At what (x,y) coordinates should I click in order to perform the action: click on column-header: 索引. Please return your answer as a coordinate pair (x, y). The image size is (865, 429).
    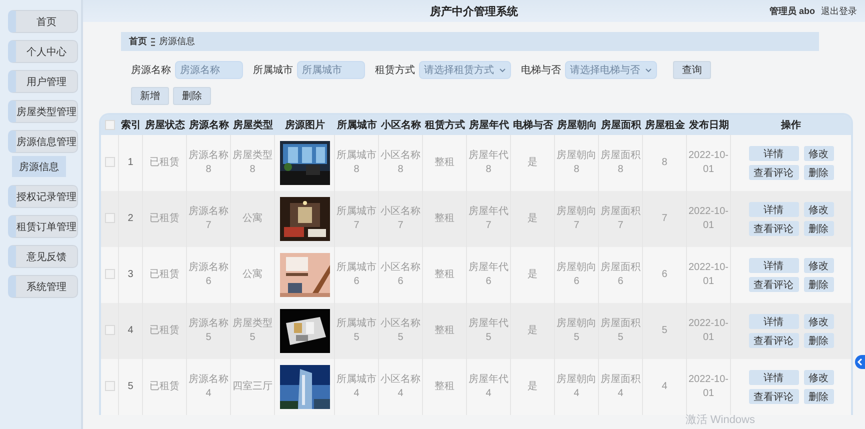
    Looking at the image, I should click on (131, 125).